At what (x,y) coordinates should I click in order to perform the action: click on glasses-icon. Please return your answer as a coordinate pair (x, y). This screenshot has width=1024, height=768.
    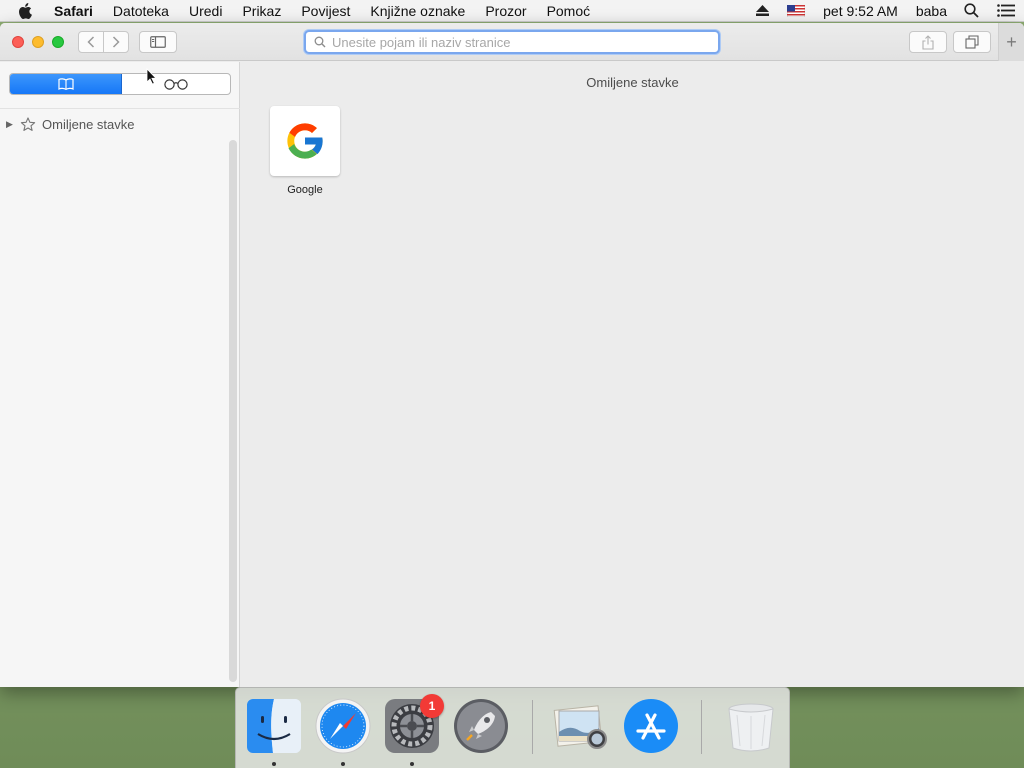
    Looking at the image, I should click on (176, 84).